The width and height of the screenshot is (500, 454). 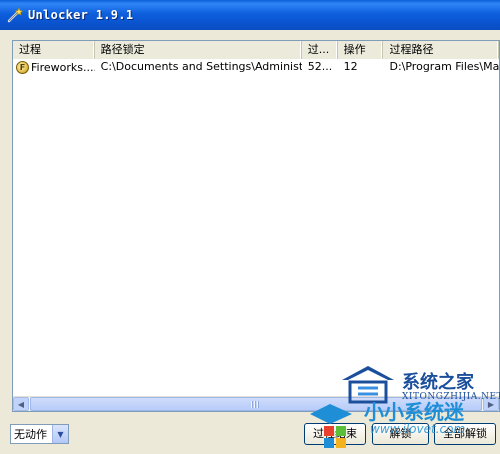 I want to click on fireworks-icon: F, so click(x=22, y=67).